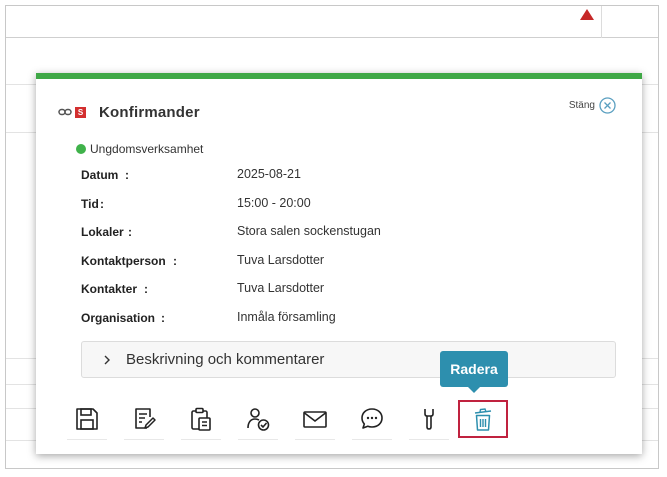 The height and width of the screenshot is (477, 667). I want to click on clipboard-button, so click(201, 419).